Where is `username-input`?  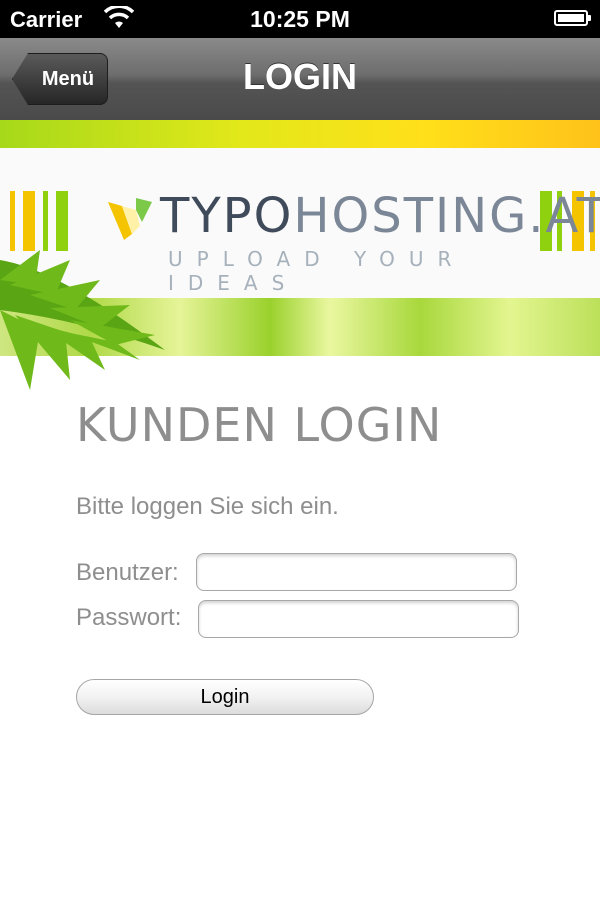 username-input is located at coordinates (356, 572).